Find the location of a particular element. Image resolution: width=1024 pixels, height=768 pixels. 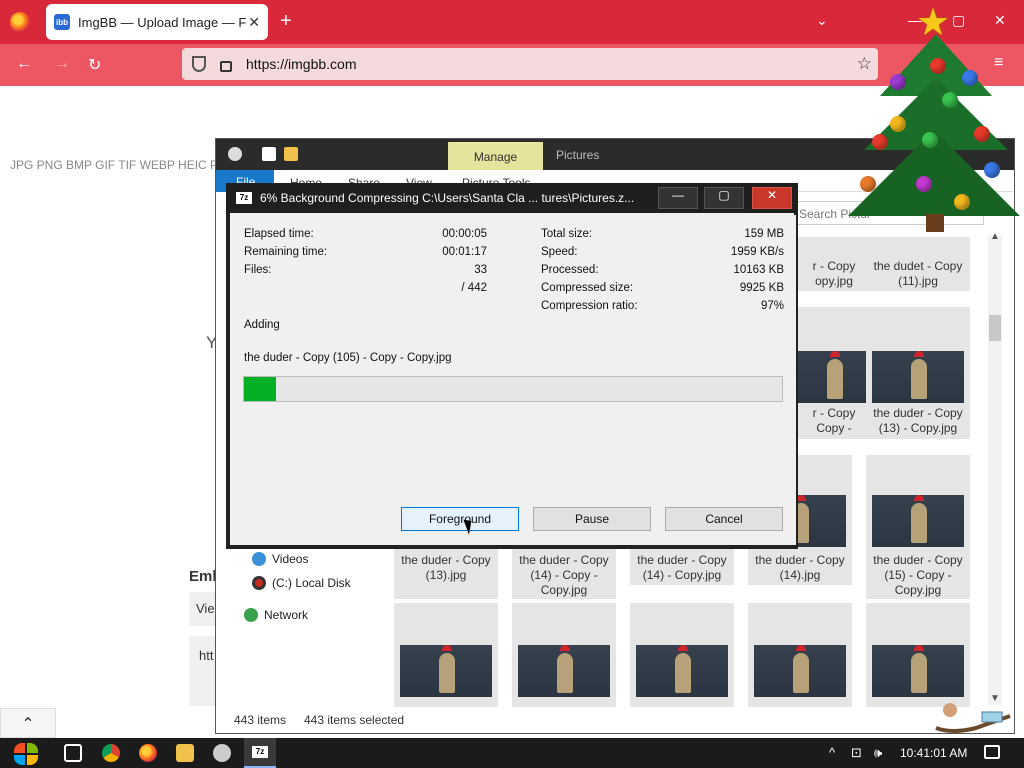

chrome-icon is located at coordinates (111, 753).